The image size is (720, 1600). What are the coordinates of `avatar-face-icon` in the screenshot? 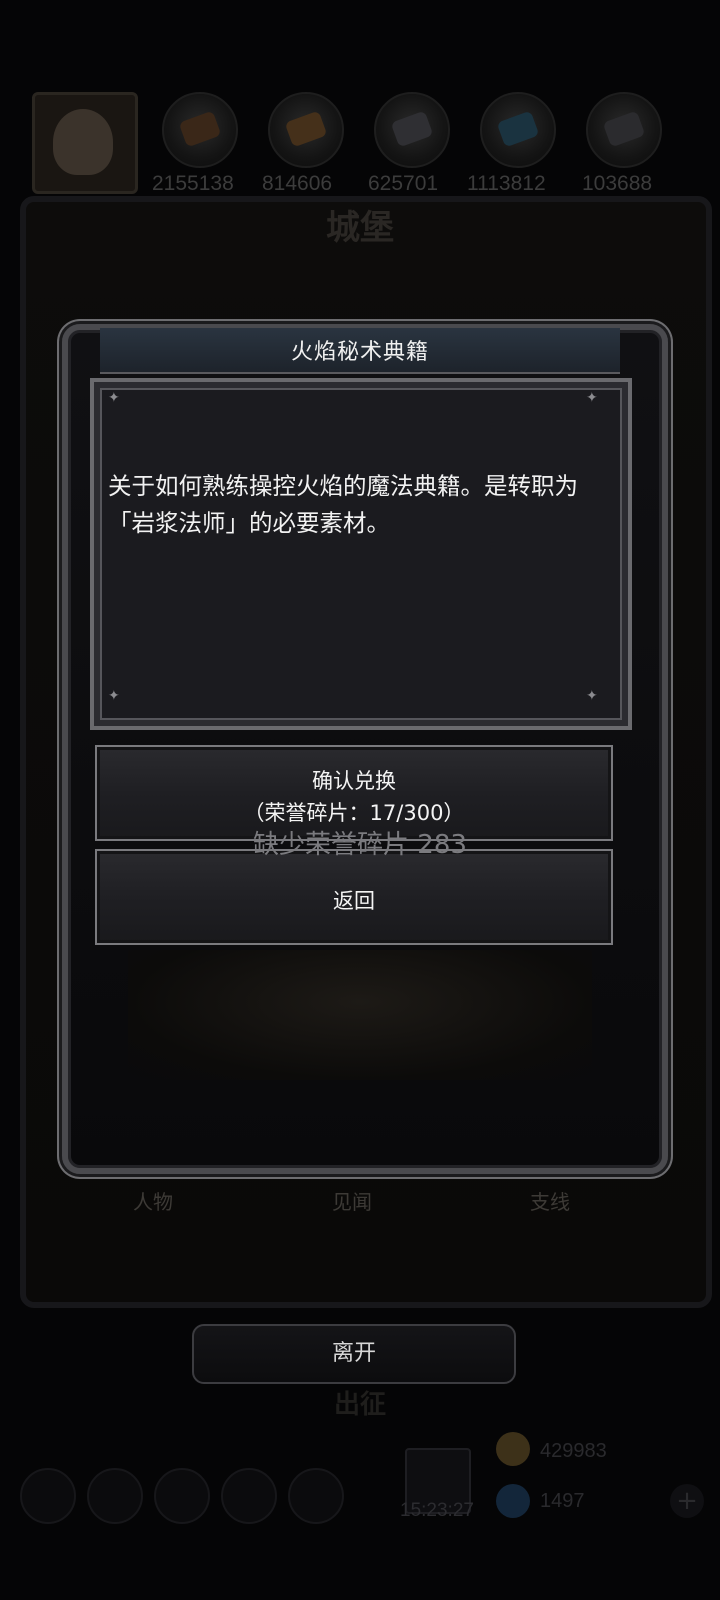 It's located at (83, 142).